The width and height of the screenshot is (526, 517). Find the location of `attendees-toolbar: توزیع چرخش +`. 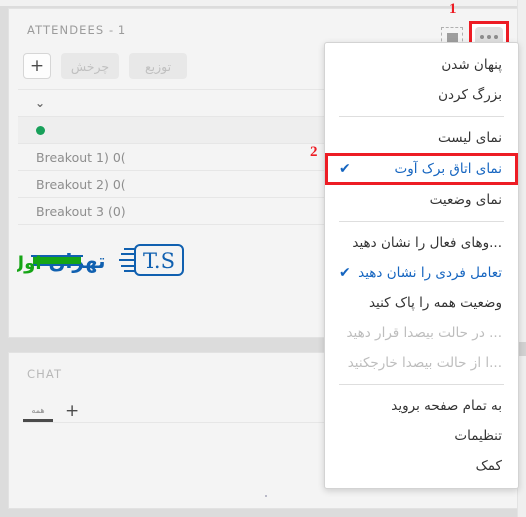

attendees-toolbar: توزیع چرخش + is located at coordinates (105, 66).